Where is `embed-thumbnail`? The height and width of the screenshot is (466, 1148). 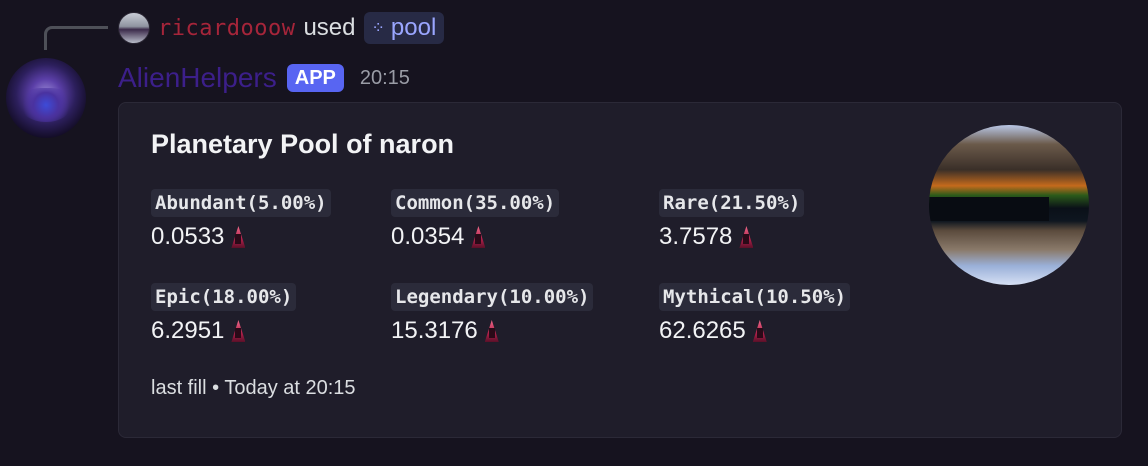
embed-thumbnail is located at coordinates (1009, 205).